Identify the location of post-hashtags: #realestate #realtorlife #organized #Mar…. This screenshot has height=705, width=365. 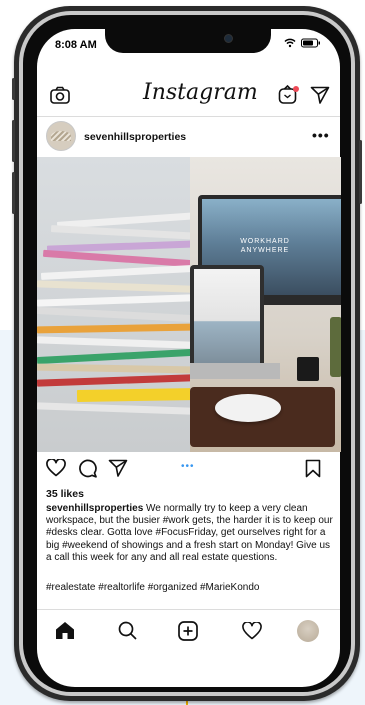
(152, 587).